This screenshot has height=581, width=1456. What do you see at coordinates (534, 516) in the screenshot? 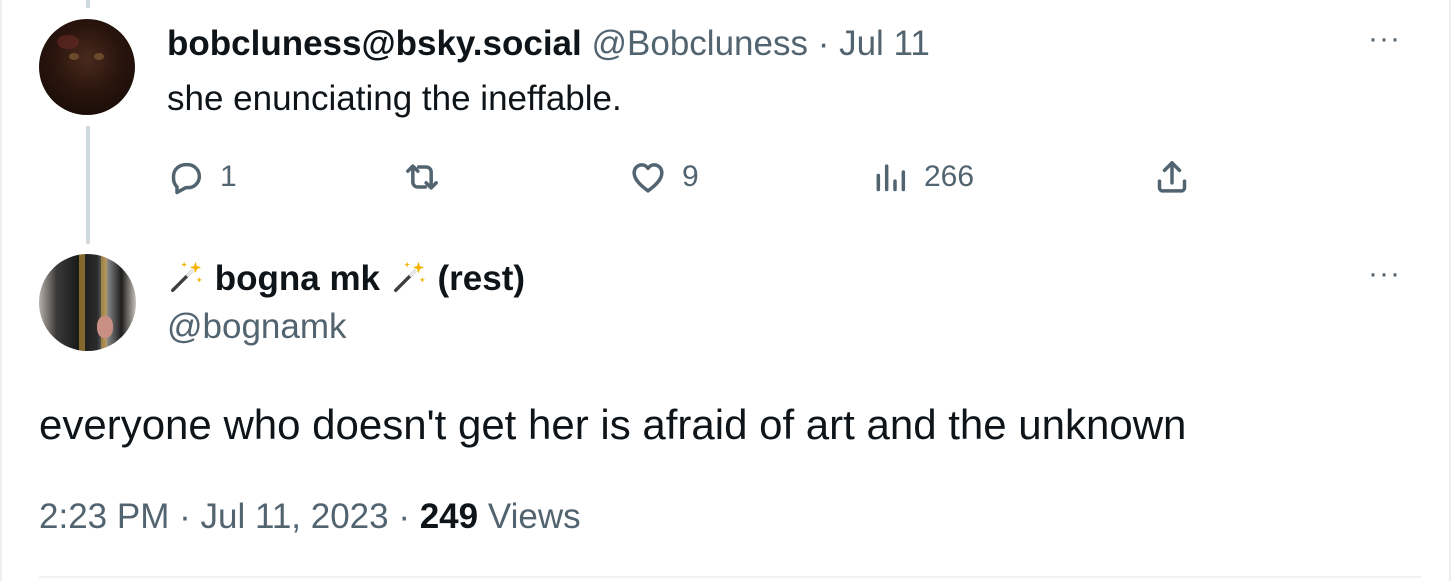
I see `views-label: Views` at bounding box center [534, 516].